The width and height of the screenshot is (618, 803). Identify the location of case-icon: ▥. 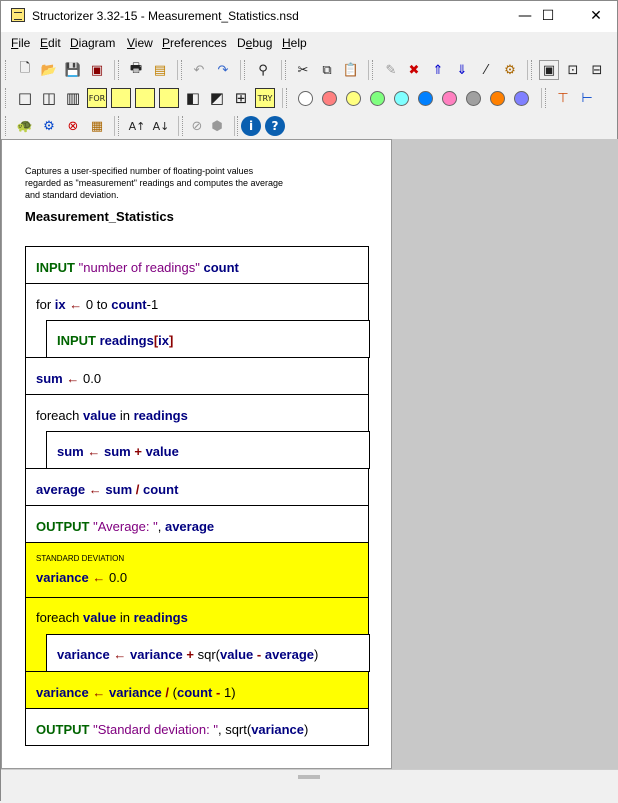
(73, 98).